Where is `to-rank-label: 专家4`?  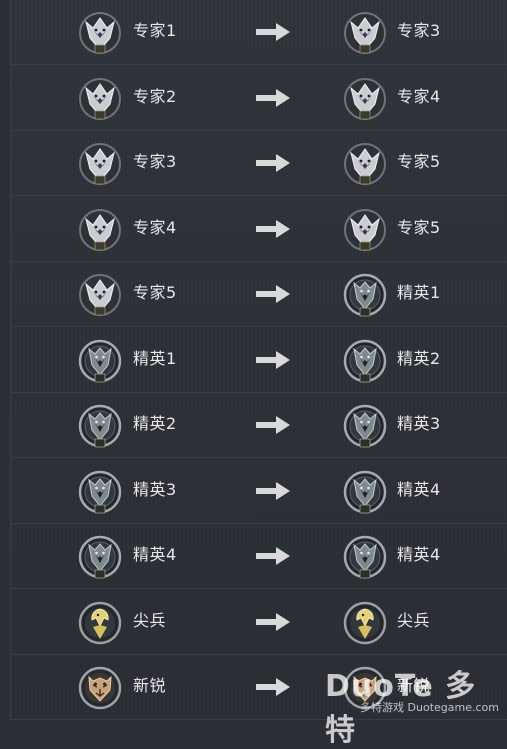
to-rank-label: 专家4 is located at coordinates (419, 96).